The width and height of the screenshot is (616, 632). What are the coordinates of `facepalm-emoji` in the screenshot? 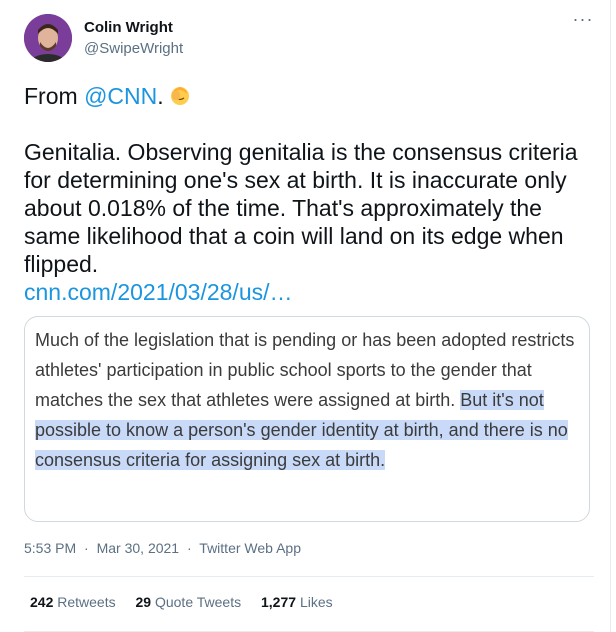 It's located at (179, 96).